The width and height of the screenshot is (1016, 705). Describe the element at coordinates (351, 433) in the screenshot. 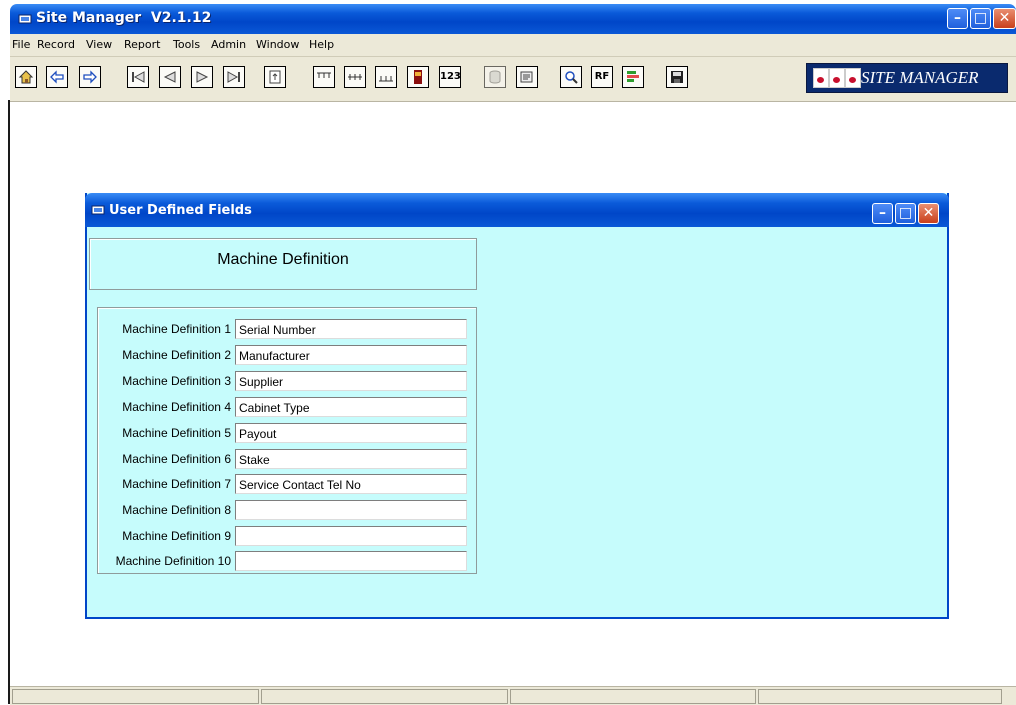

I see `machine-definition-5-input: Payout` at that location.